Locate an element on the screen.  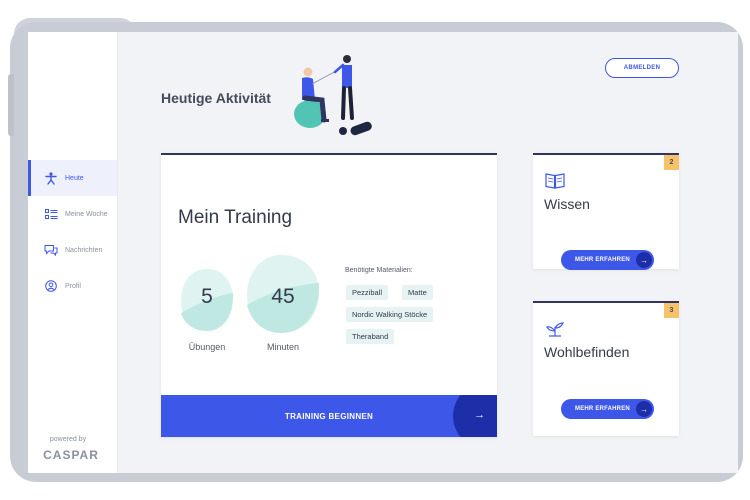
knowledge-card: 2 Wissen MEHR ERFAHREN → is located at coordinates (606, 211).